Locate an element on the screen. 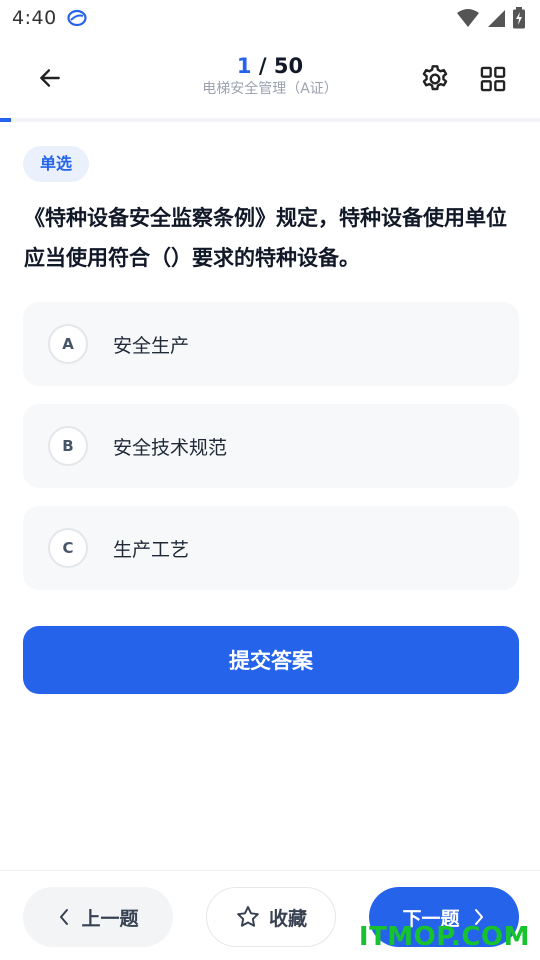 The width and height of the screenshot is (540, 960). grid-icon is located at coordinates (493, 79).